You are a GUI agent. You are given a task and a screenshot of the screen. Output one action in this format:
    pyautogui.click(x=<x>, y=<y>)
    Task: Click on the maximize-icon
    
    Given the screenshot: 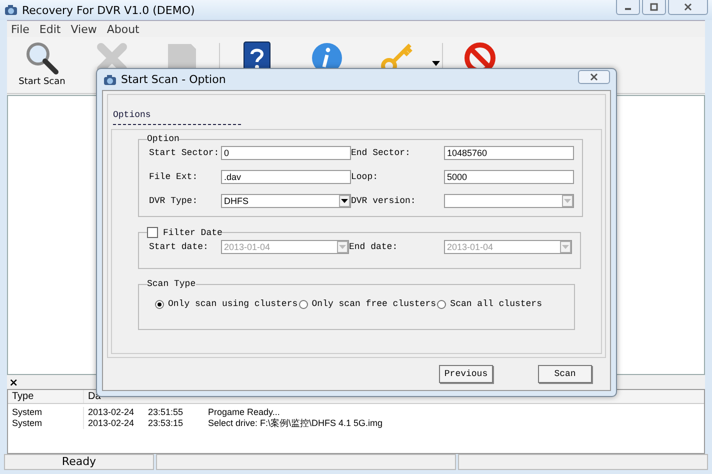 What is the action you would take?
    pyautogui.click(x=654, y=7)
    